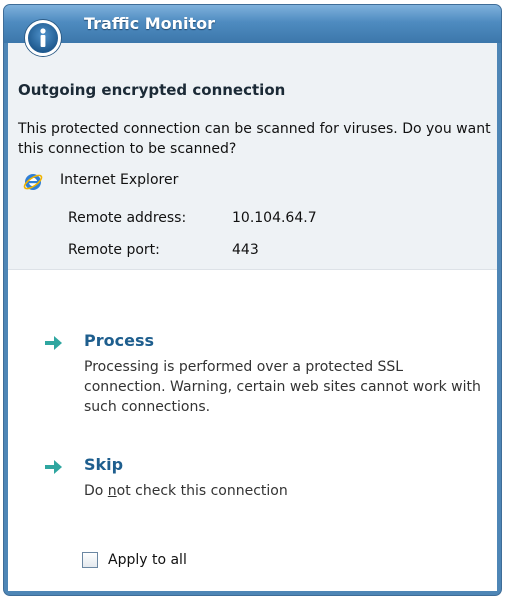 This screenshot has height=601, width=507. Describe the element at coordinates (43, 38) in the screenshot. I see `info-icon` at that location.